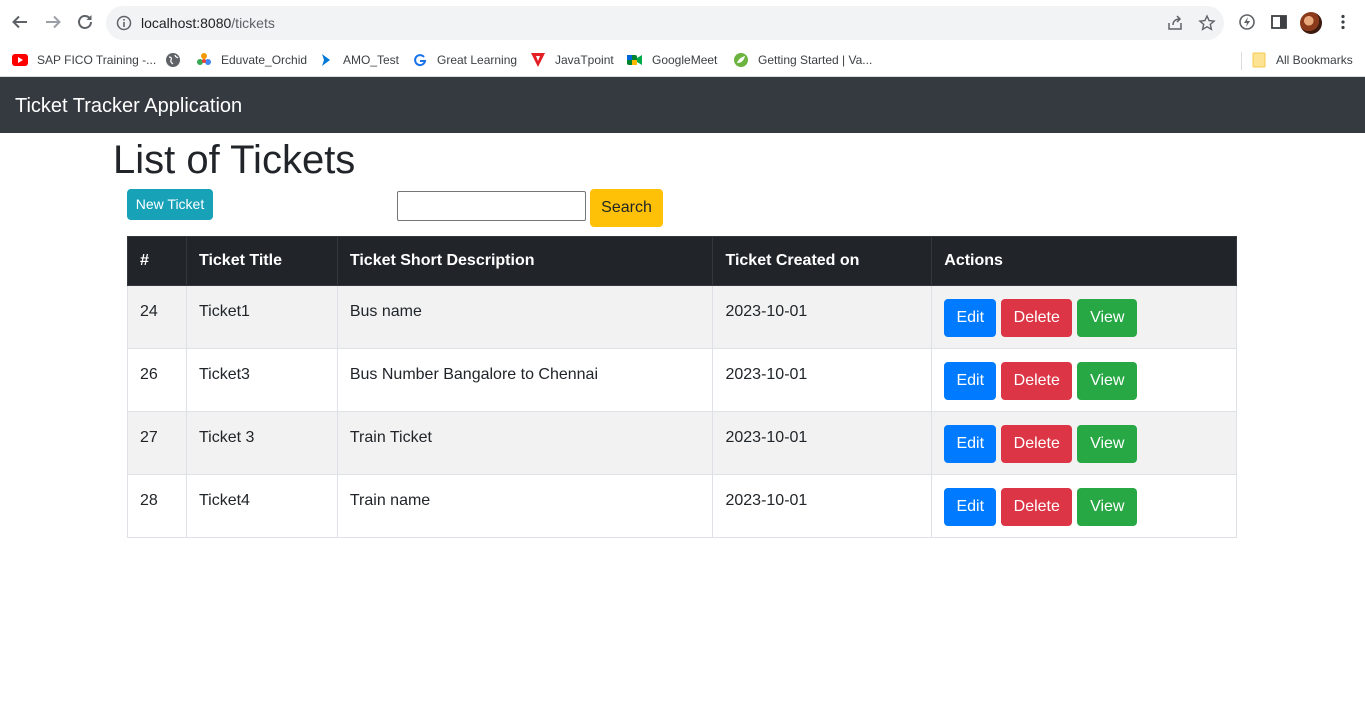  Describe the element at coordinates (149, 437) in the screenshot. I see `ticket-id: 27` at that location.